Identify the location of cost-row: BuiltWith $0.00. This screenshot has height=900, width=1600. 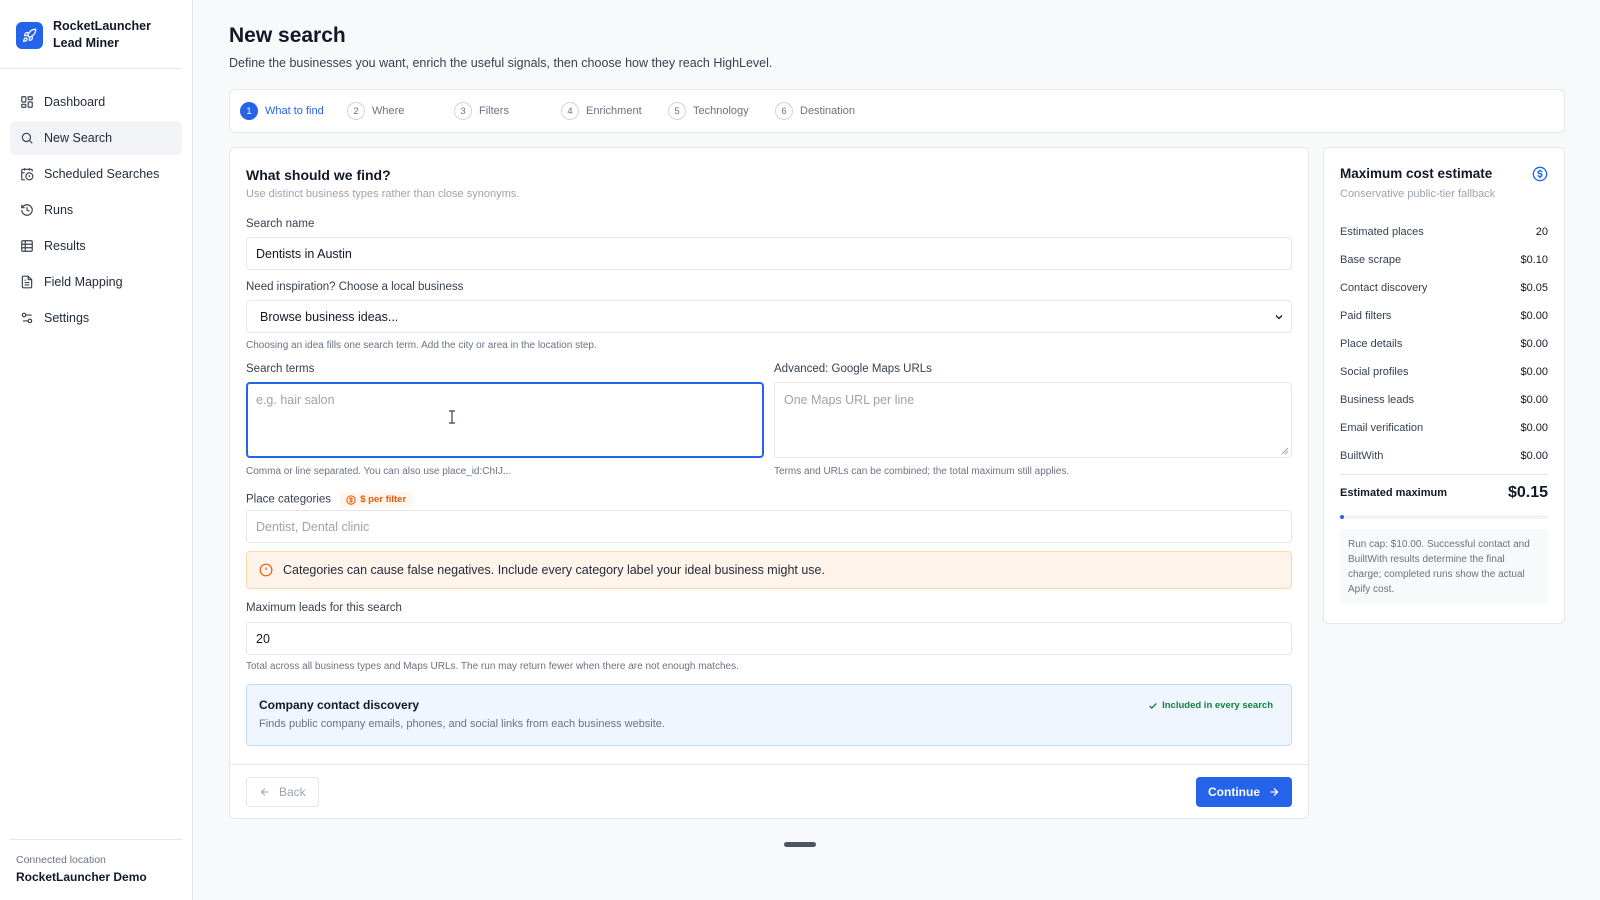
(1444, 456).